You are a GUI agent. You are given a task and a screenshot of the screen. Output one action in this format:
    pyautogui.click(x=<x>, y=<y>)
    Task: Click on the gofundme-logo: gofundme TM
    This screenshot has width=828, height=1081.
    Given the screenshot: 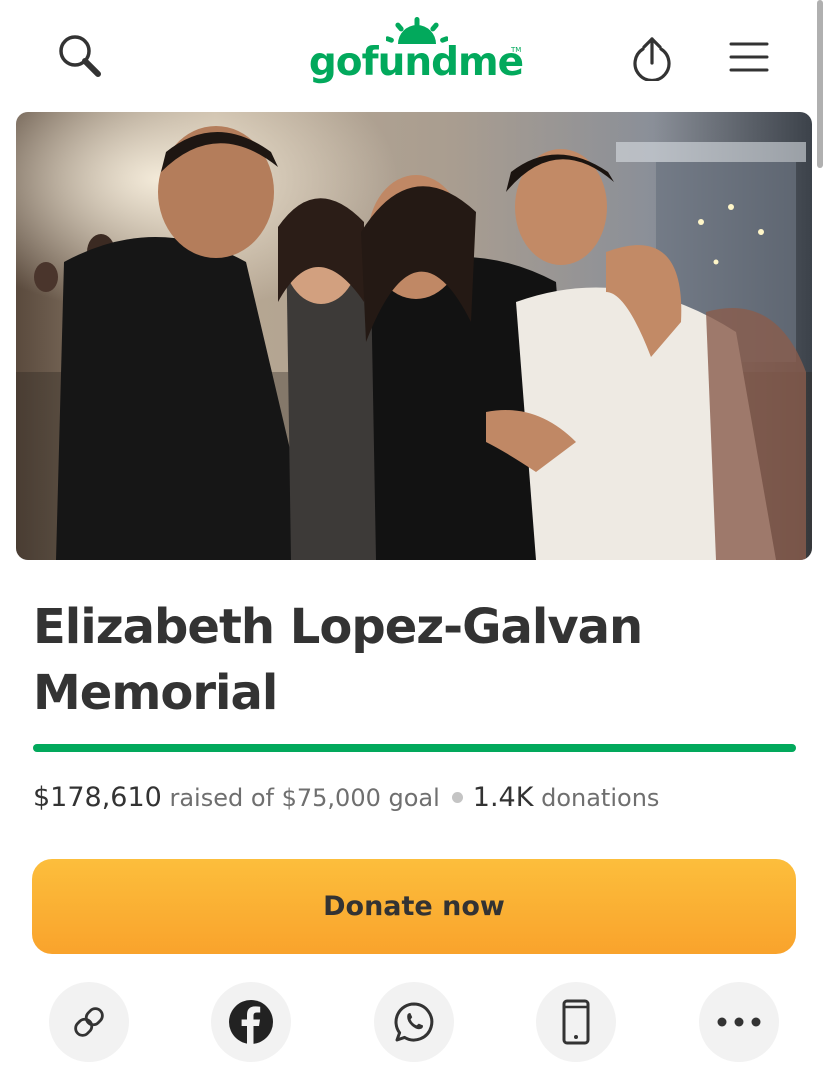 What is the action you would take?
    pyautogui.click(x=416, y=56)
    